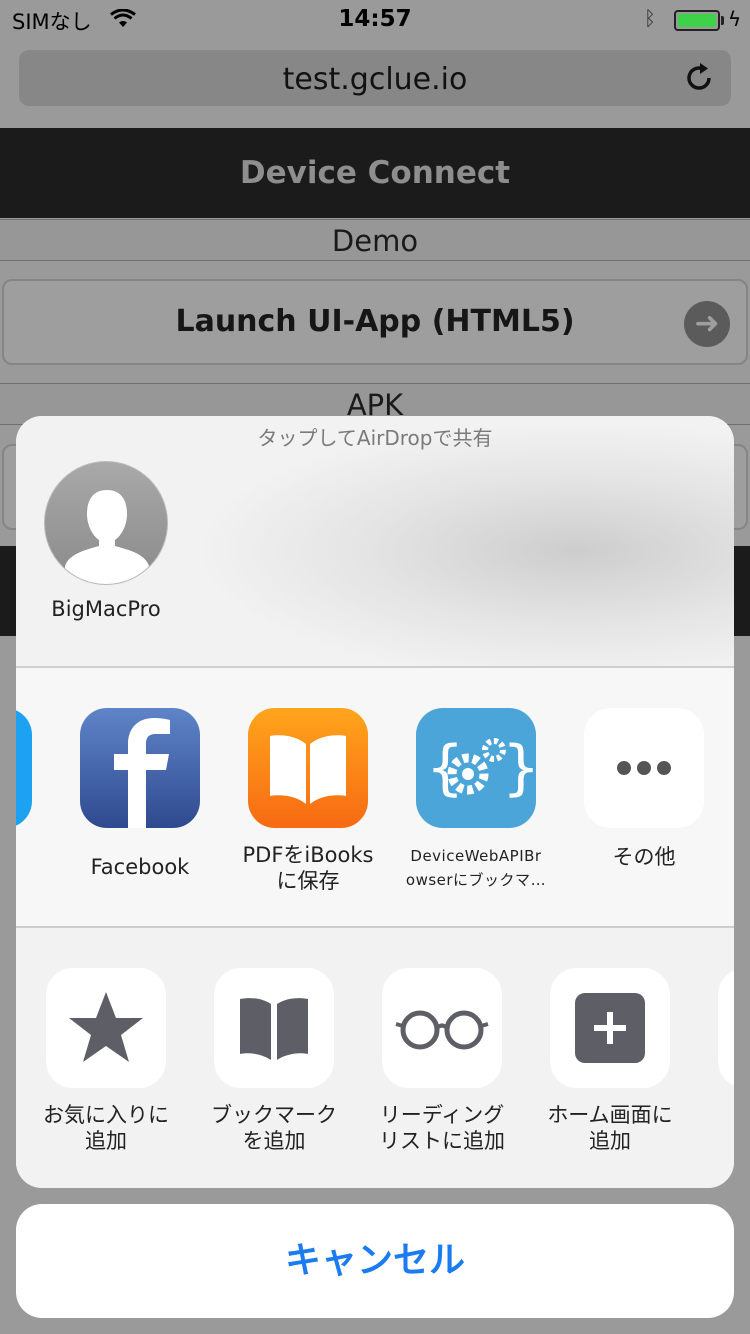 The width and height of the screenshot is (750, 1334). Describe the element at coordinates (308, 868) in the screenshot. I see `app-label-ibooks: PDFをiBooks に保存` at that location.